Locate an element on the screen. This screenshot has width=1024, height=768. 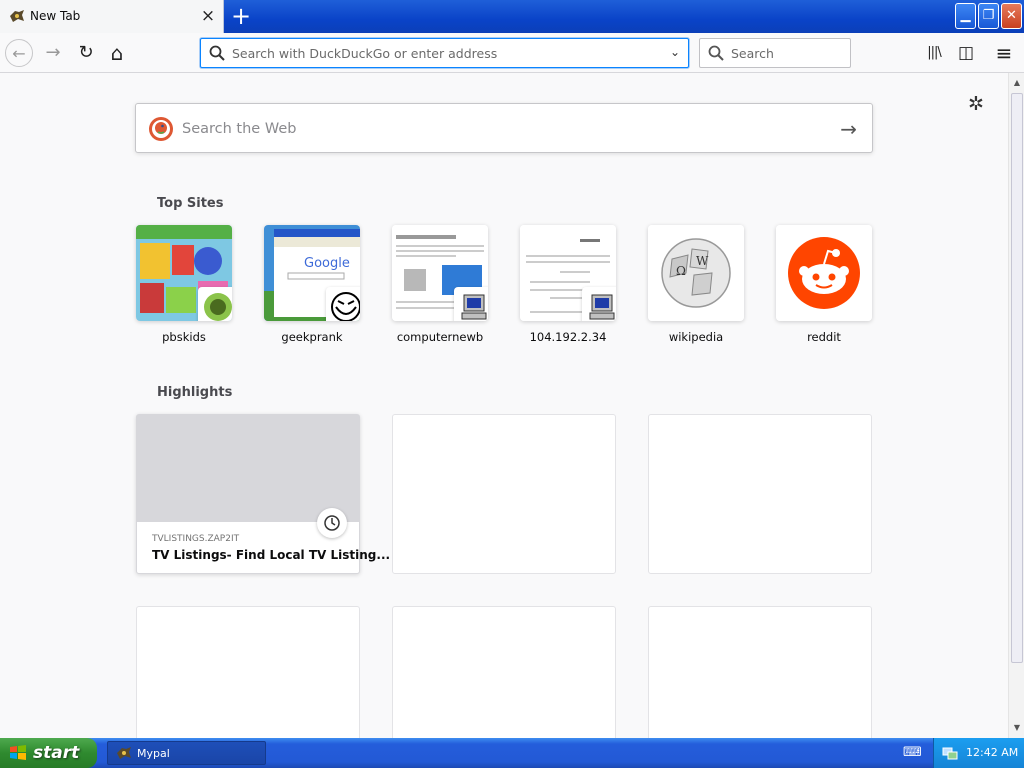
url-input is located at coordinates (442, 53).